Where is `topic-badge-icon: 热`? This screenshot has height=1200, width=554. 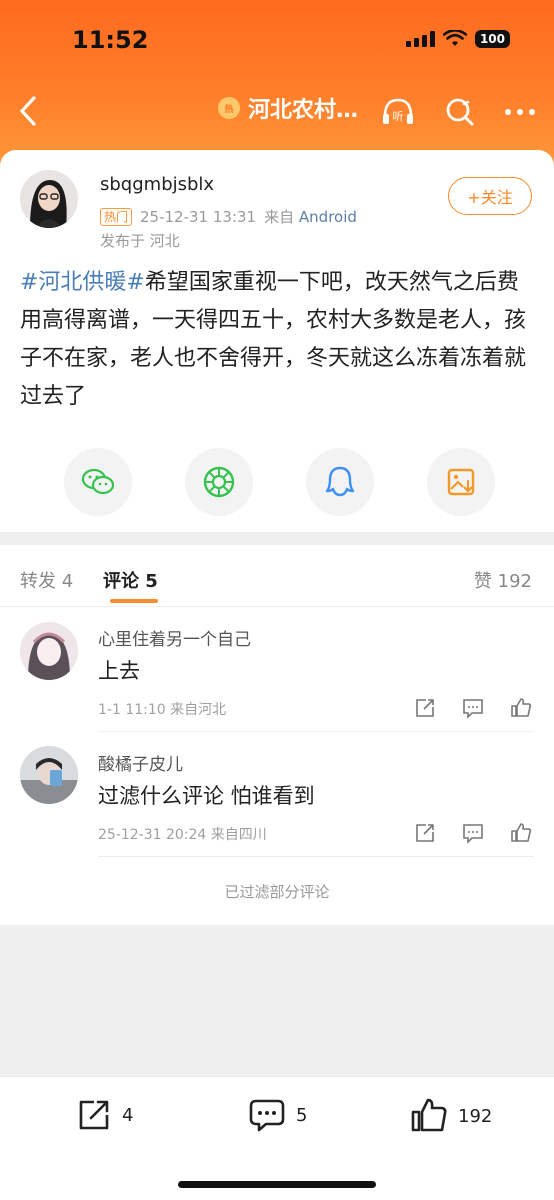
topic-badge-icon: 热 is located at coordinates (229, 108).